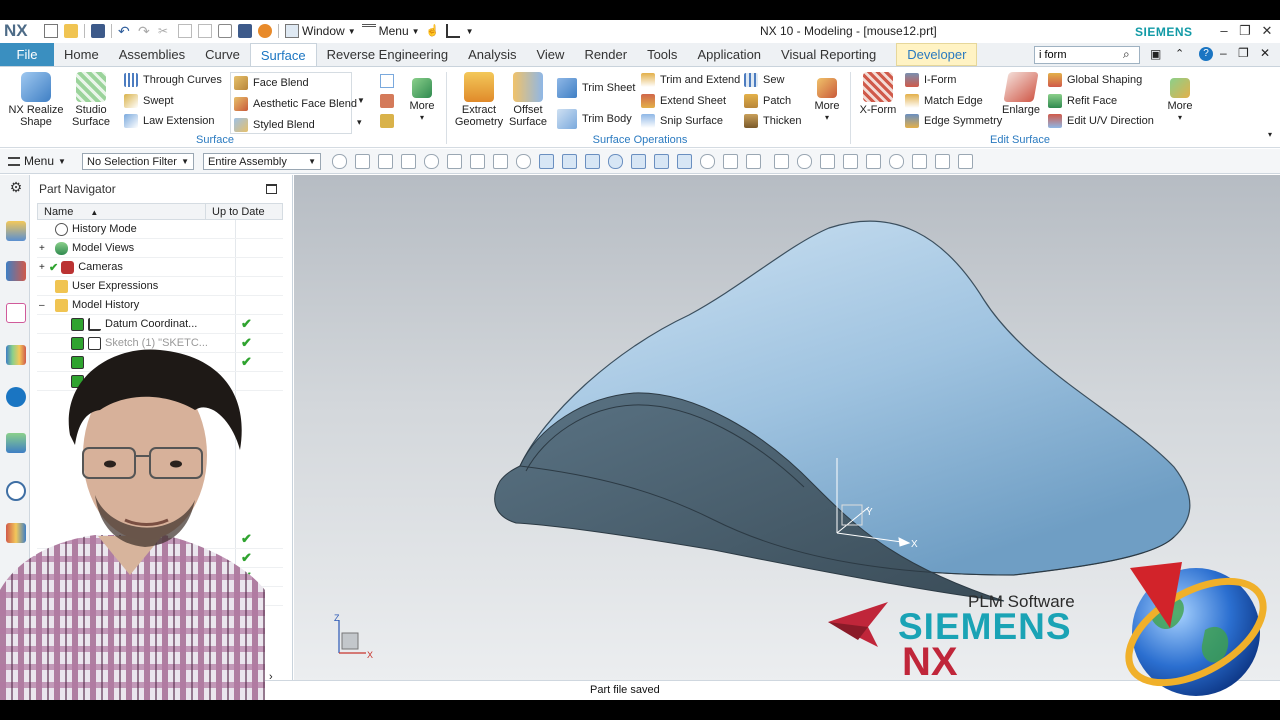  What do you see at coordinates (295, 104) in the screenshot?
I see `aesthetic-face-blend-button: Aesthetic Face Blend` at bounding box center [295, 104].